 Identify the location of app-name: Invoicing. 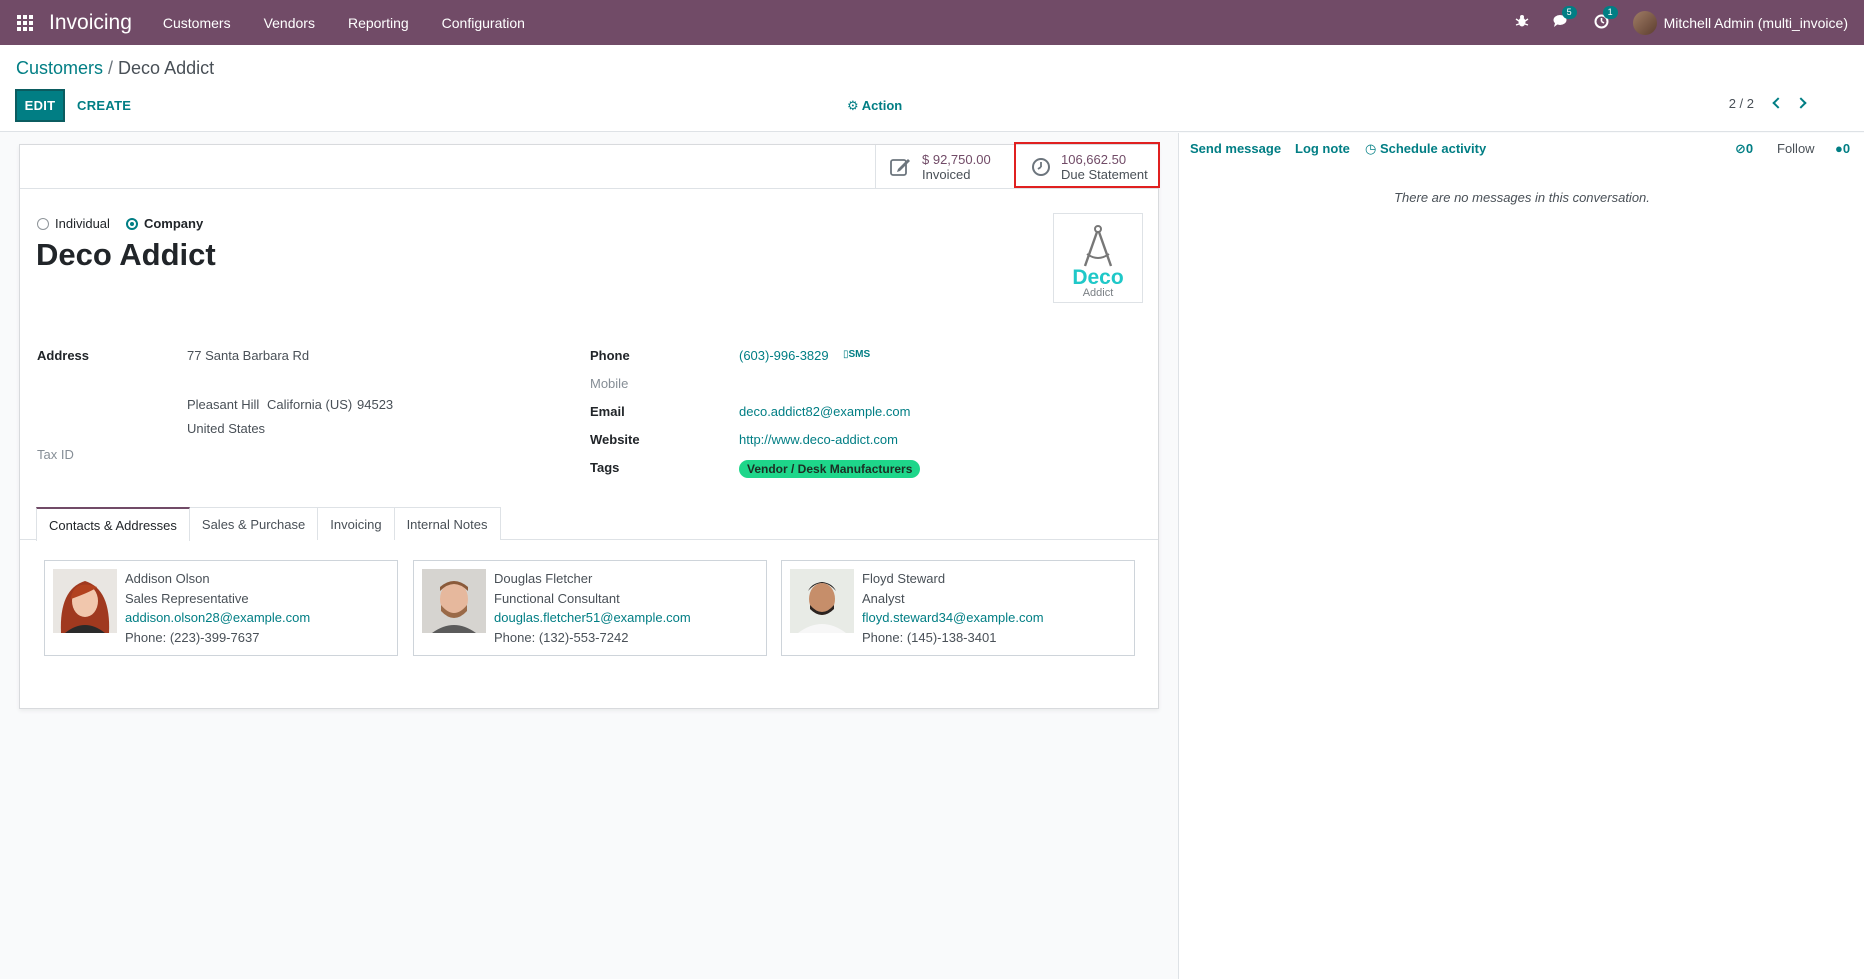
(90, 23).